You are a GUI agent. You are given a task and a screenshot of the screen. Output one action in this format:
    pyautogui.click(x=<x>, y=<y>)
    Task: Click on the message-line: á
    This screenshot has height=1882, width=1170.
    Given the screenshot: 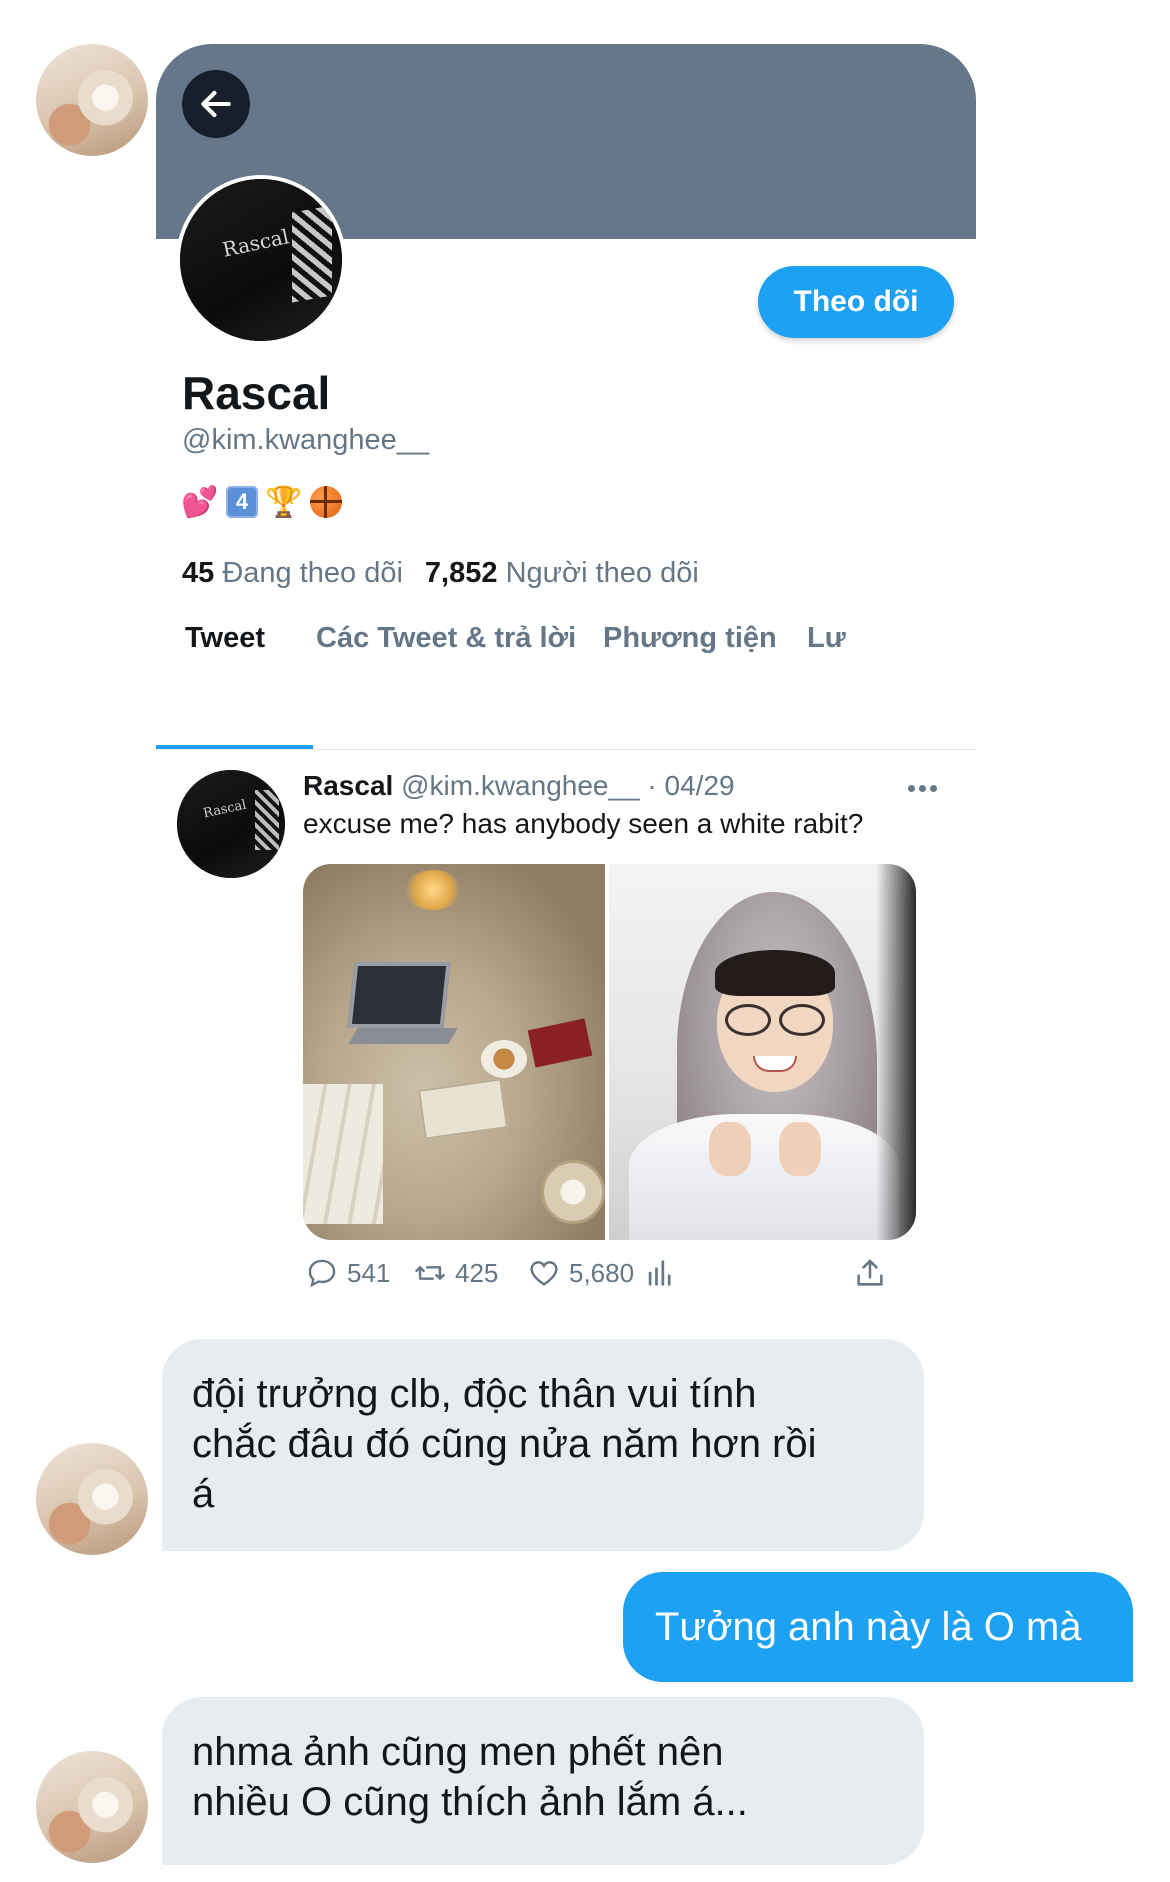 What is the action you would take?
    pyautogui.click(x=203, y=1494)
    